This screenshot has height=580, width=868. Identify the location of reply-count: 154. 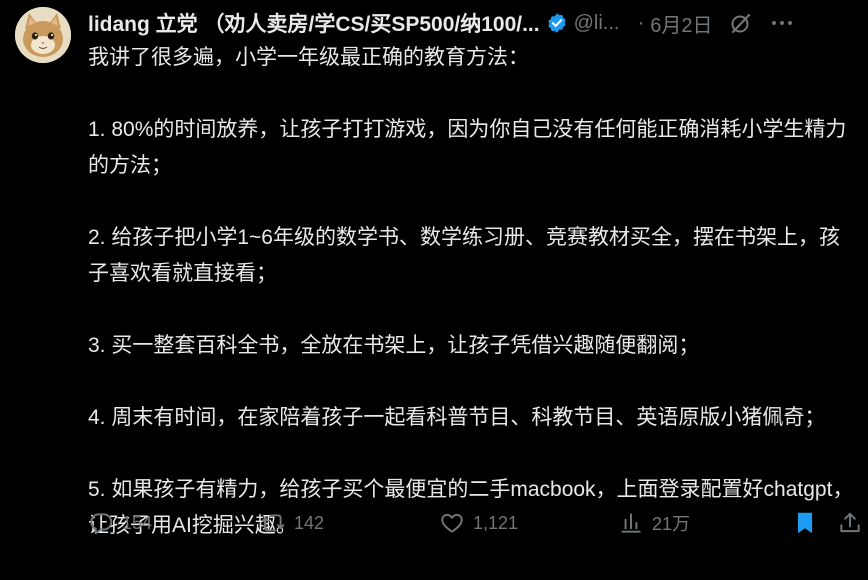
(137, 522).